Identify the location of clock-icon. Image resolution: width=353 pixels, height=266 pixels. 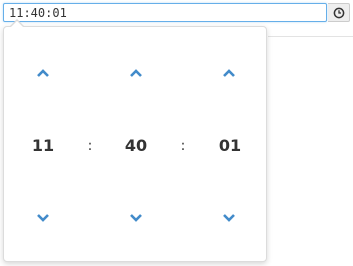
(339, 13).